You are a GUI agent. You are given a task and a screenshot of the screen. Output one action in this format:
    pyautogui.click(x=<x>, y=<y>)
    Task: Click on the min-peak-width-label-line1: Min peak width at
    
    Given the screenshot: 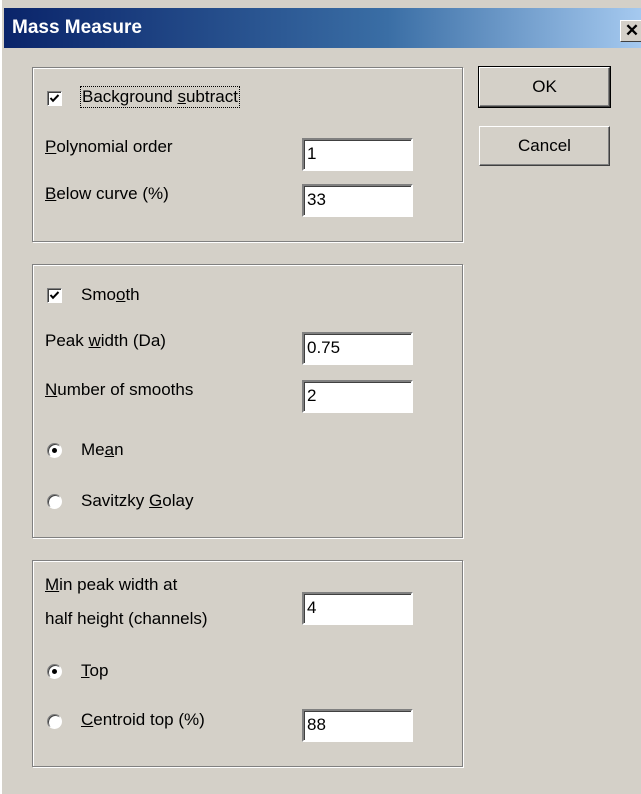 What is the action you would take?
    pyautogui.click(x=111, y=584)
    